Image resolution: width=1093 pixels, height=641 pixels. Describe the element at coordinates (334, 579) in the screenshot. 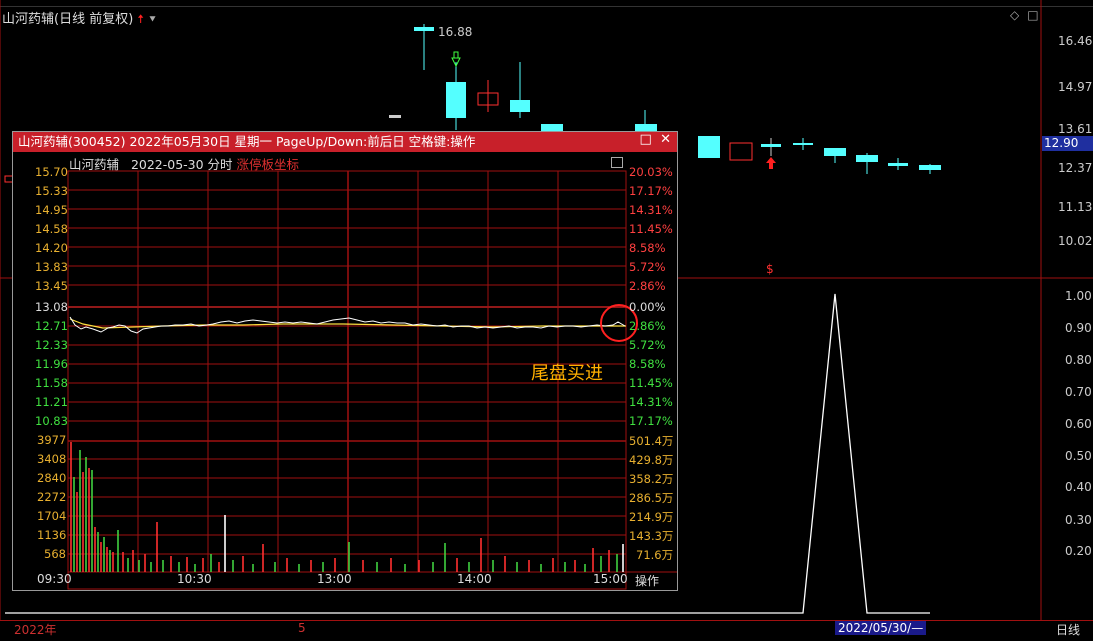

I see `time-tick: 13:00` at that location.